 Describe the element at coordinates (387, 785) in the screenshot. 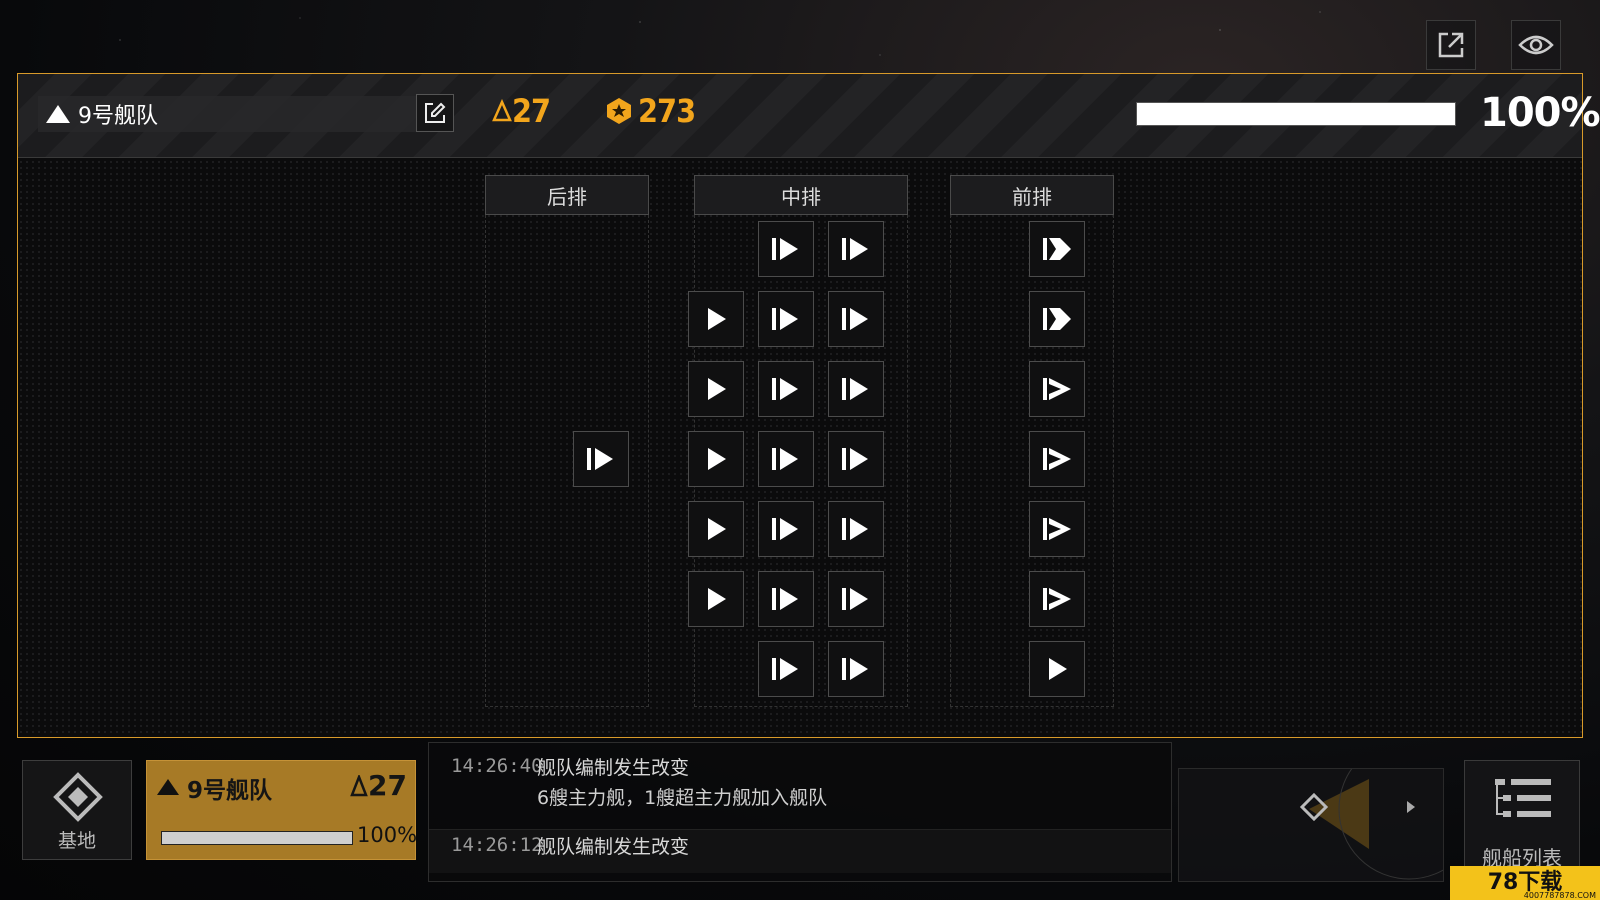

I see `fleet-card-power-value: 27` at that location.